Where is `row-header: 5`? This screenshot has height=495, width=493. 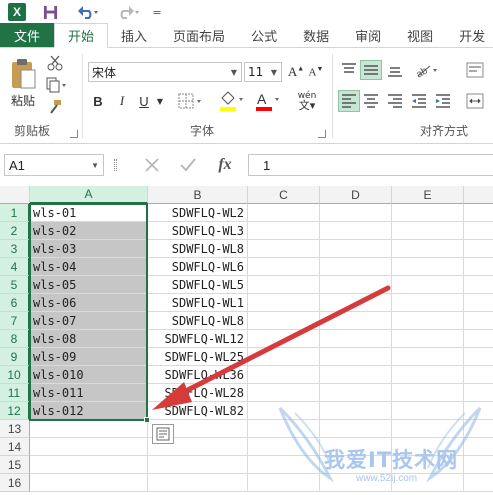 row-header: 5 is located at coordinates (15, 285).